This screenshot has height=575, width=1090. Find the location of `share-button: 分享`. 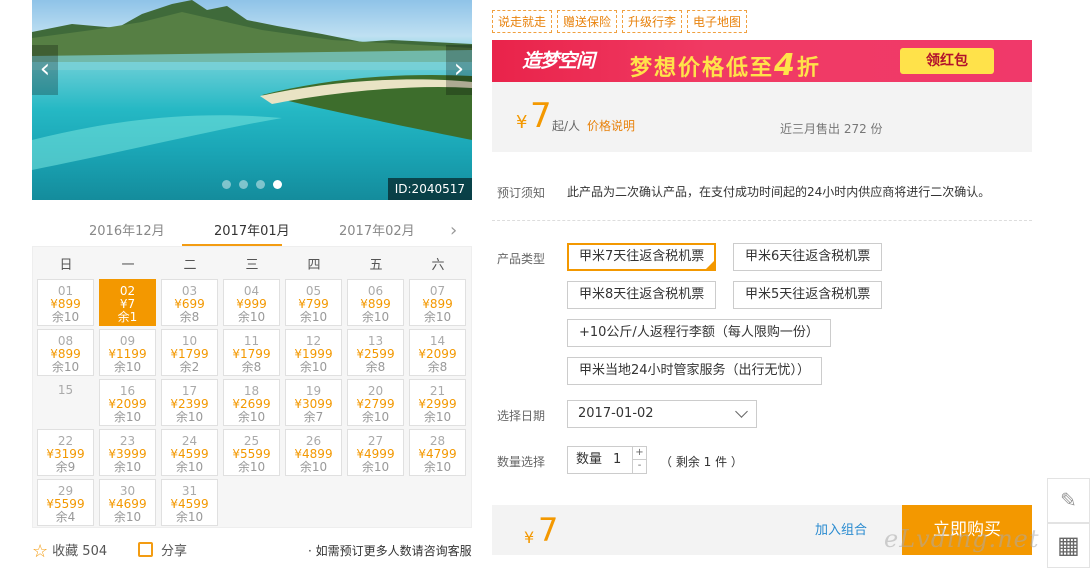

share-button: 分享 is located at coordinates (162, 549).